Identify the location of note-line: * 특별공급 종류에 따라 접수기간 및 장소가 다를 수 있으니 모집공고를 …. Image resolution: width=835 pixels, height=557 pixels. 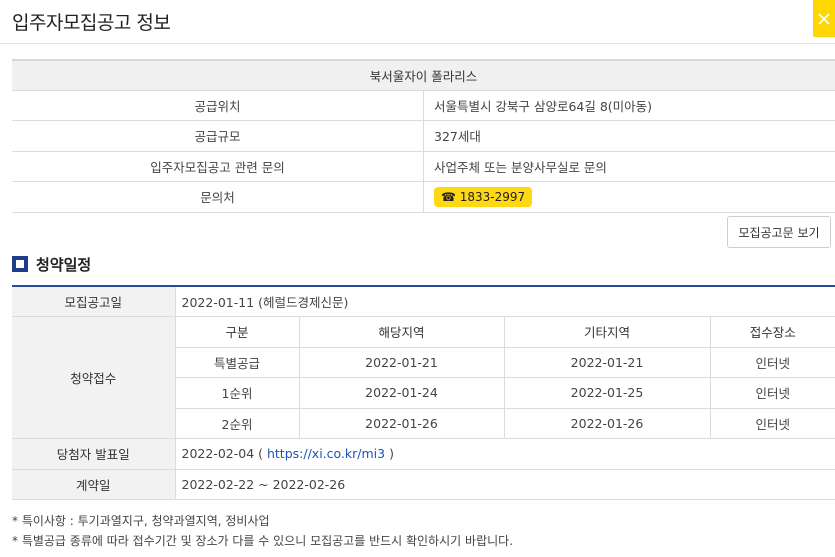
(263, 541).